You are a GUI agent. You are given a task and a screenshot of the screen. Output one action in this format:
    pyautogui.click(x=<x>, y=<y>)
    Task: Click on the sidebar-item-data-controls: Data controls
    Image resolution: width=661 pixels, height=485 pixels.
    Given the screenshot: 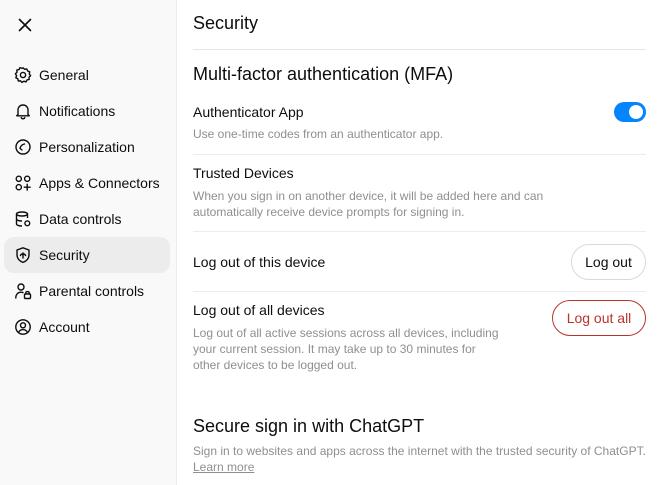 What is the action you would take?
    pyautogui.click(x=87, y=219)
    